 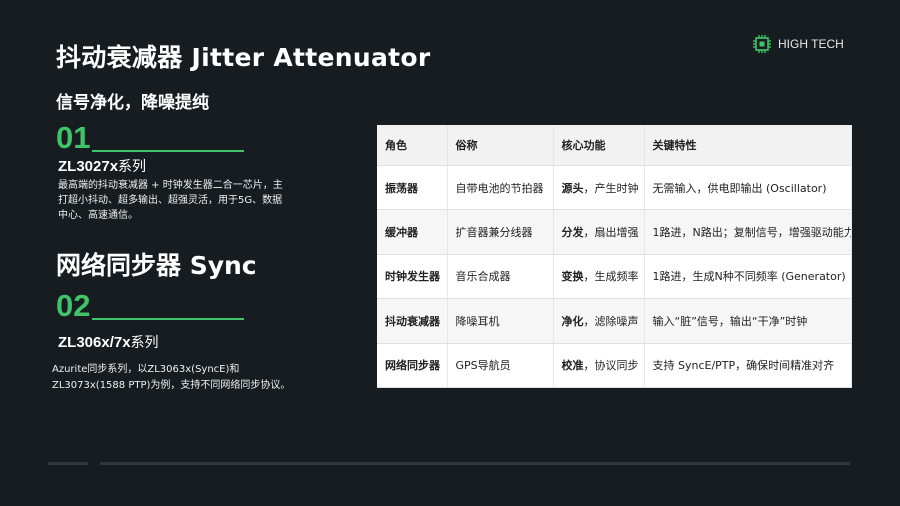 What do you see at coordinates (412, 321) in the screenshot?
I see `table-cell-role: 抖动衰减器` at bounding box center [412, 321].